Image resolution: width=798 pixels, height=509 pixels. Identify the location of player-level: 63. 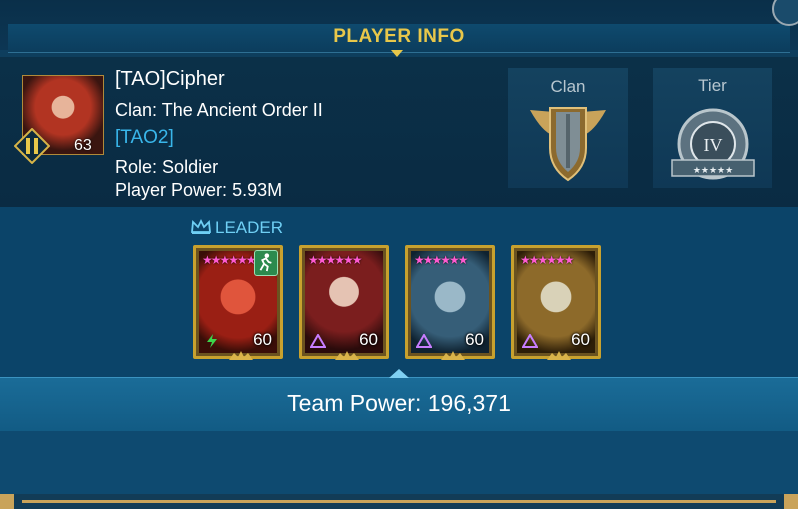
(83, 145).